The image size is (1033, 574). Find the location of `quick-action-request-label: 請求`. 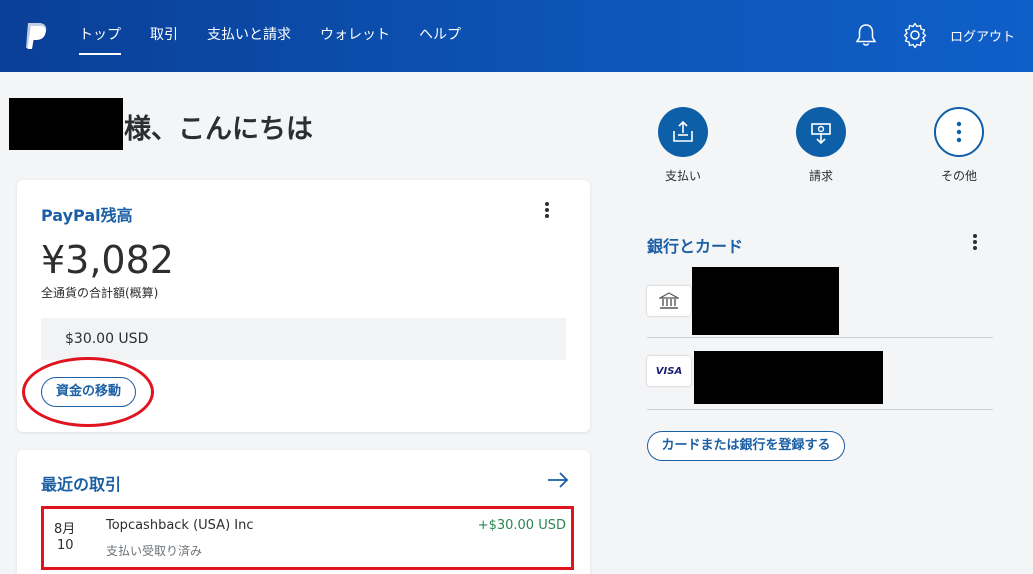

quick-action-request-label: 請求 is located at coordinates (820, 176).